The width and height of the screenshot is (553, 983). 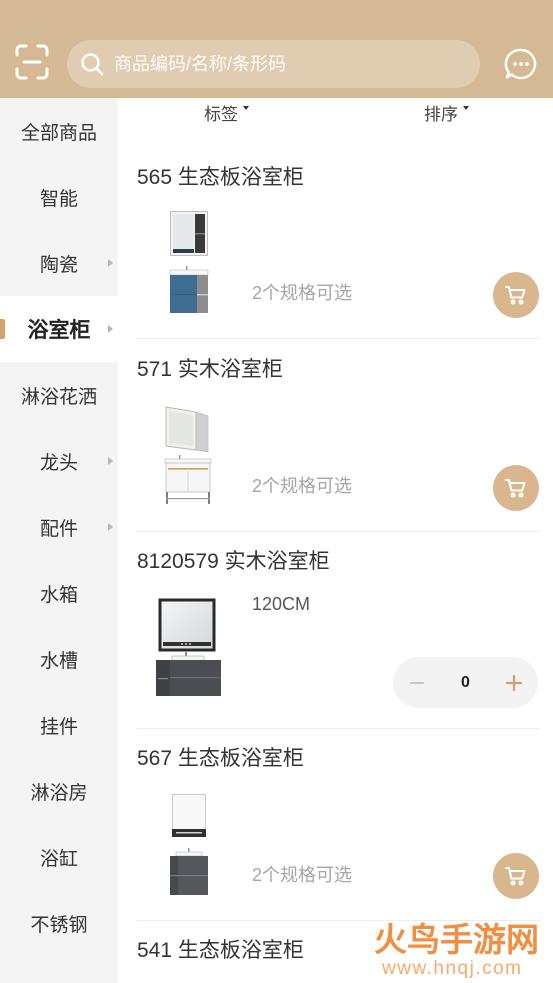 I want to click on quantity-value: 0, so click(x=465, y=683).